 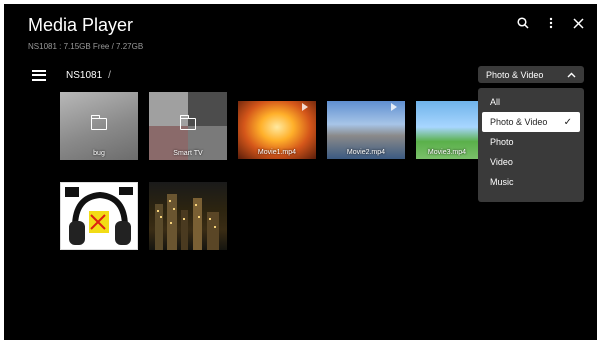 I want to click on filter-option-music: Music, so click(x=531, y=182).